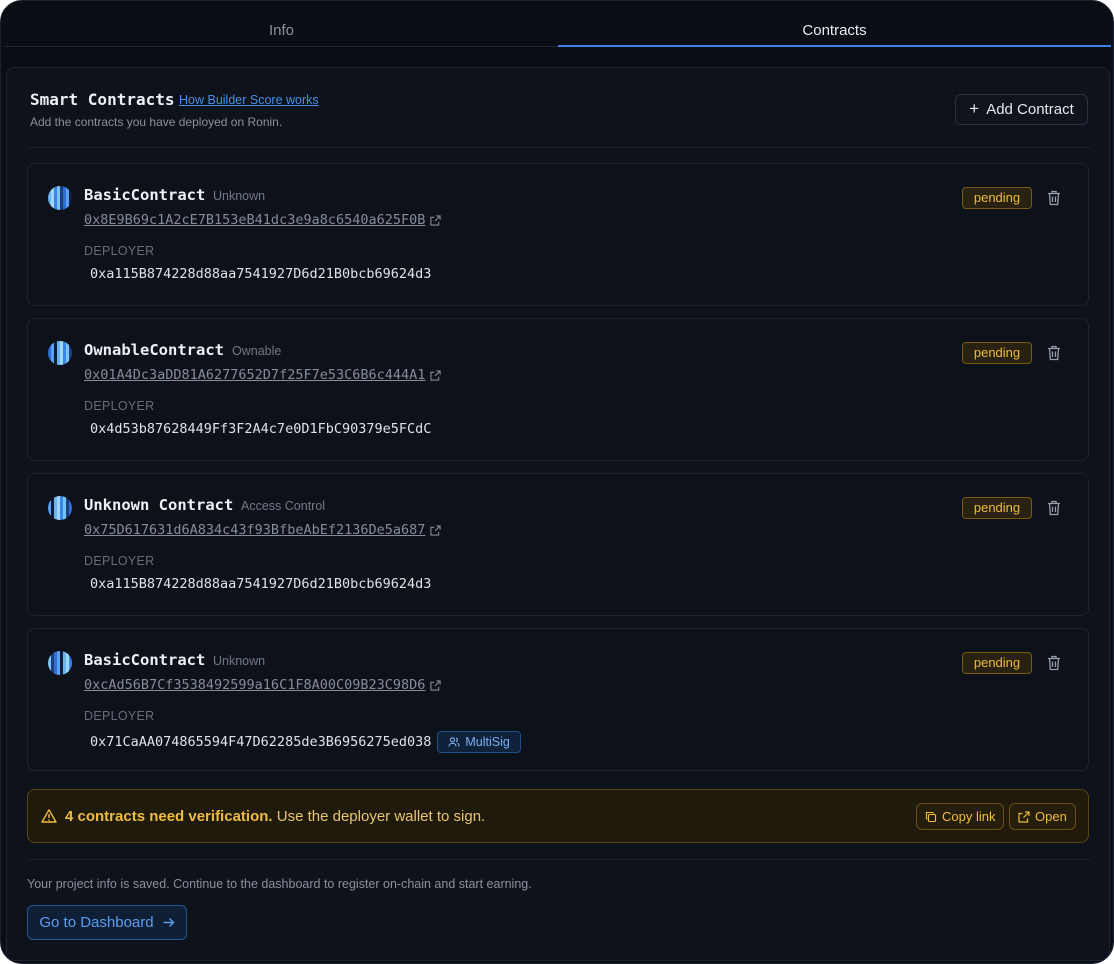  I want to click on tab-bar: Info Contracts, so click(558, 31).